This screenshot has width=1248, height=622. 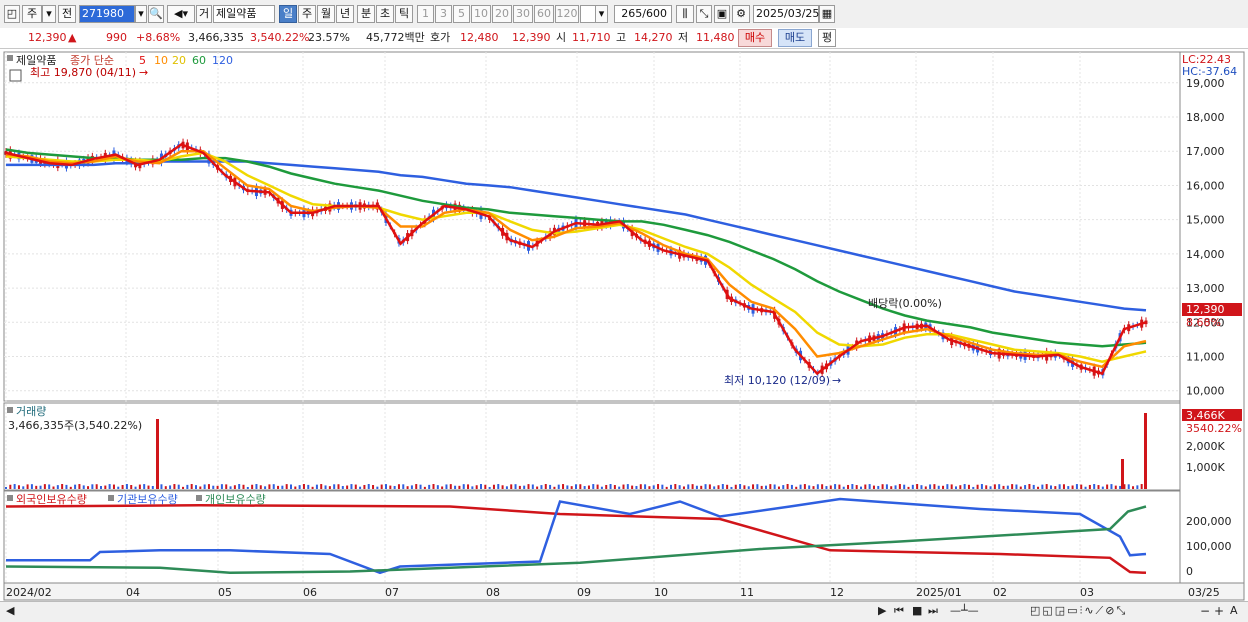 What do you see at coordinates (1205, 185) in the screenshot?
I see `price-tick-label: 16,000` at bounding box center [1205, 185].